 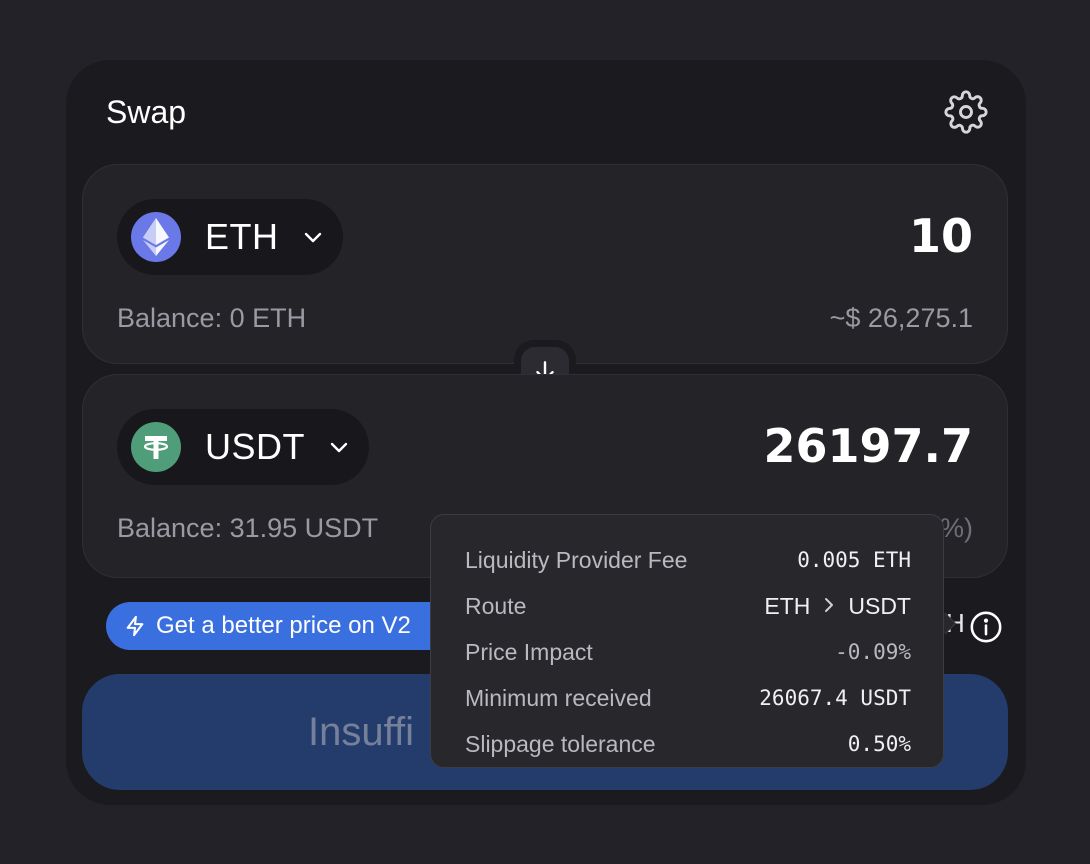 I want to click on impact-label: Price Impact, so click(x=529, y=651).